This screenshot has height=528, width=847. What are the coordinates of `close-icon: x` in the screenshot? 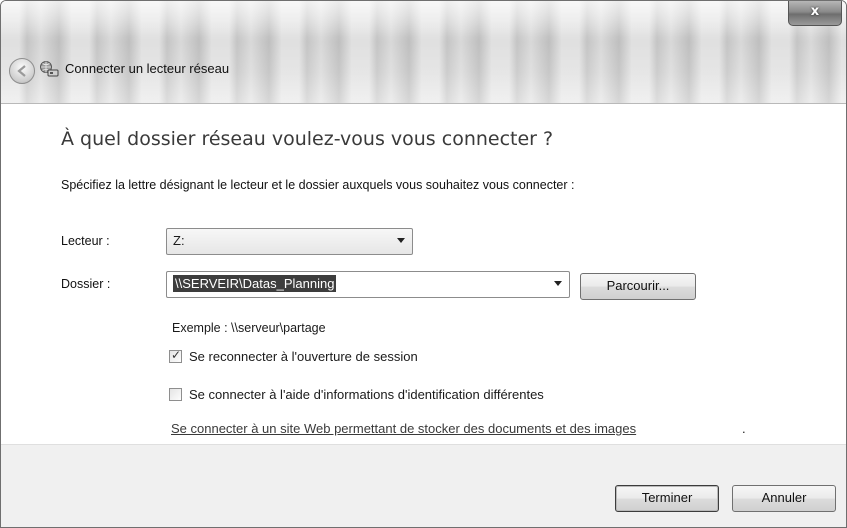 It's located at (815, 11).